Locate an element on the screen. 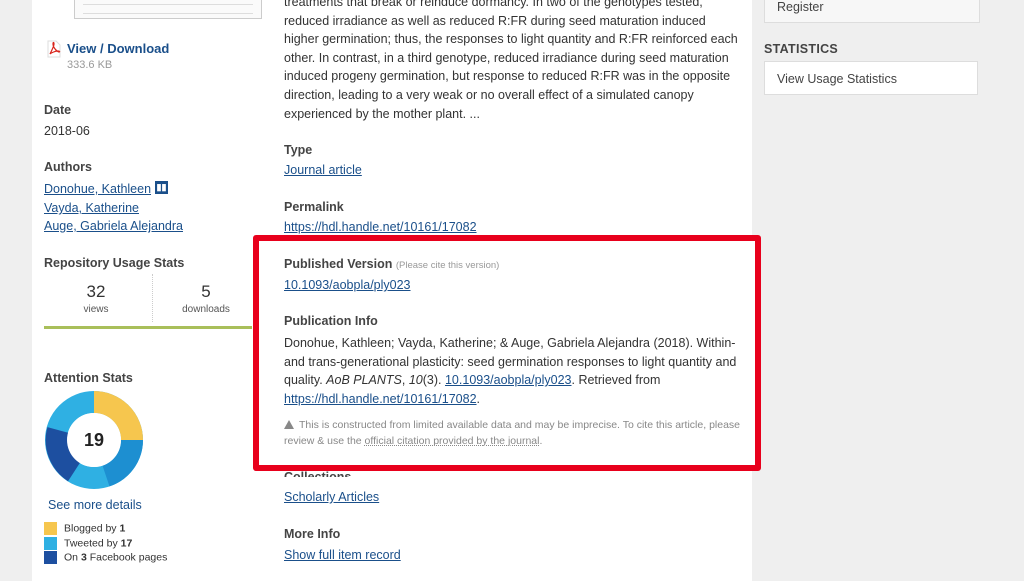 The height and width of the screenshot is (581, 1024). views-count: 32 is located at coordinates (96, 291).